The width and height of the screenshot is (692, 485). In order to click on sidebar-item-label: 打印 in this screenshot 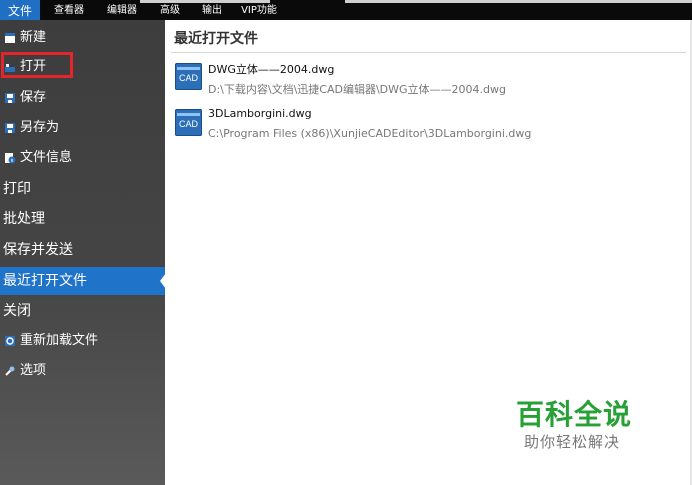, I will do `click(17, 189)`.